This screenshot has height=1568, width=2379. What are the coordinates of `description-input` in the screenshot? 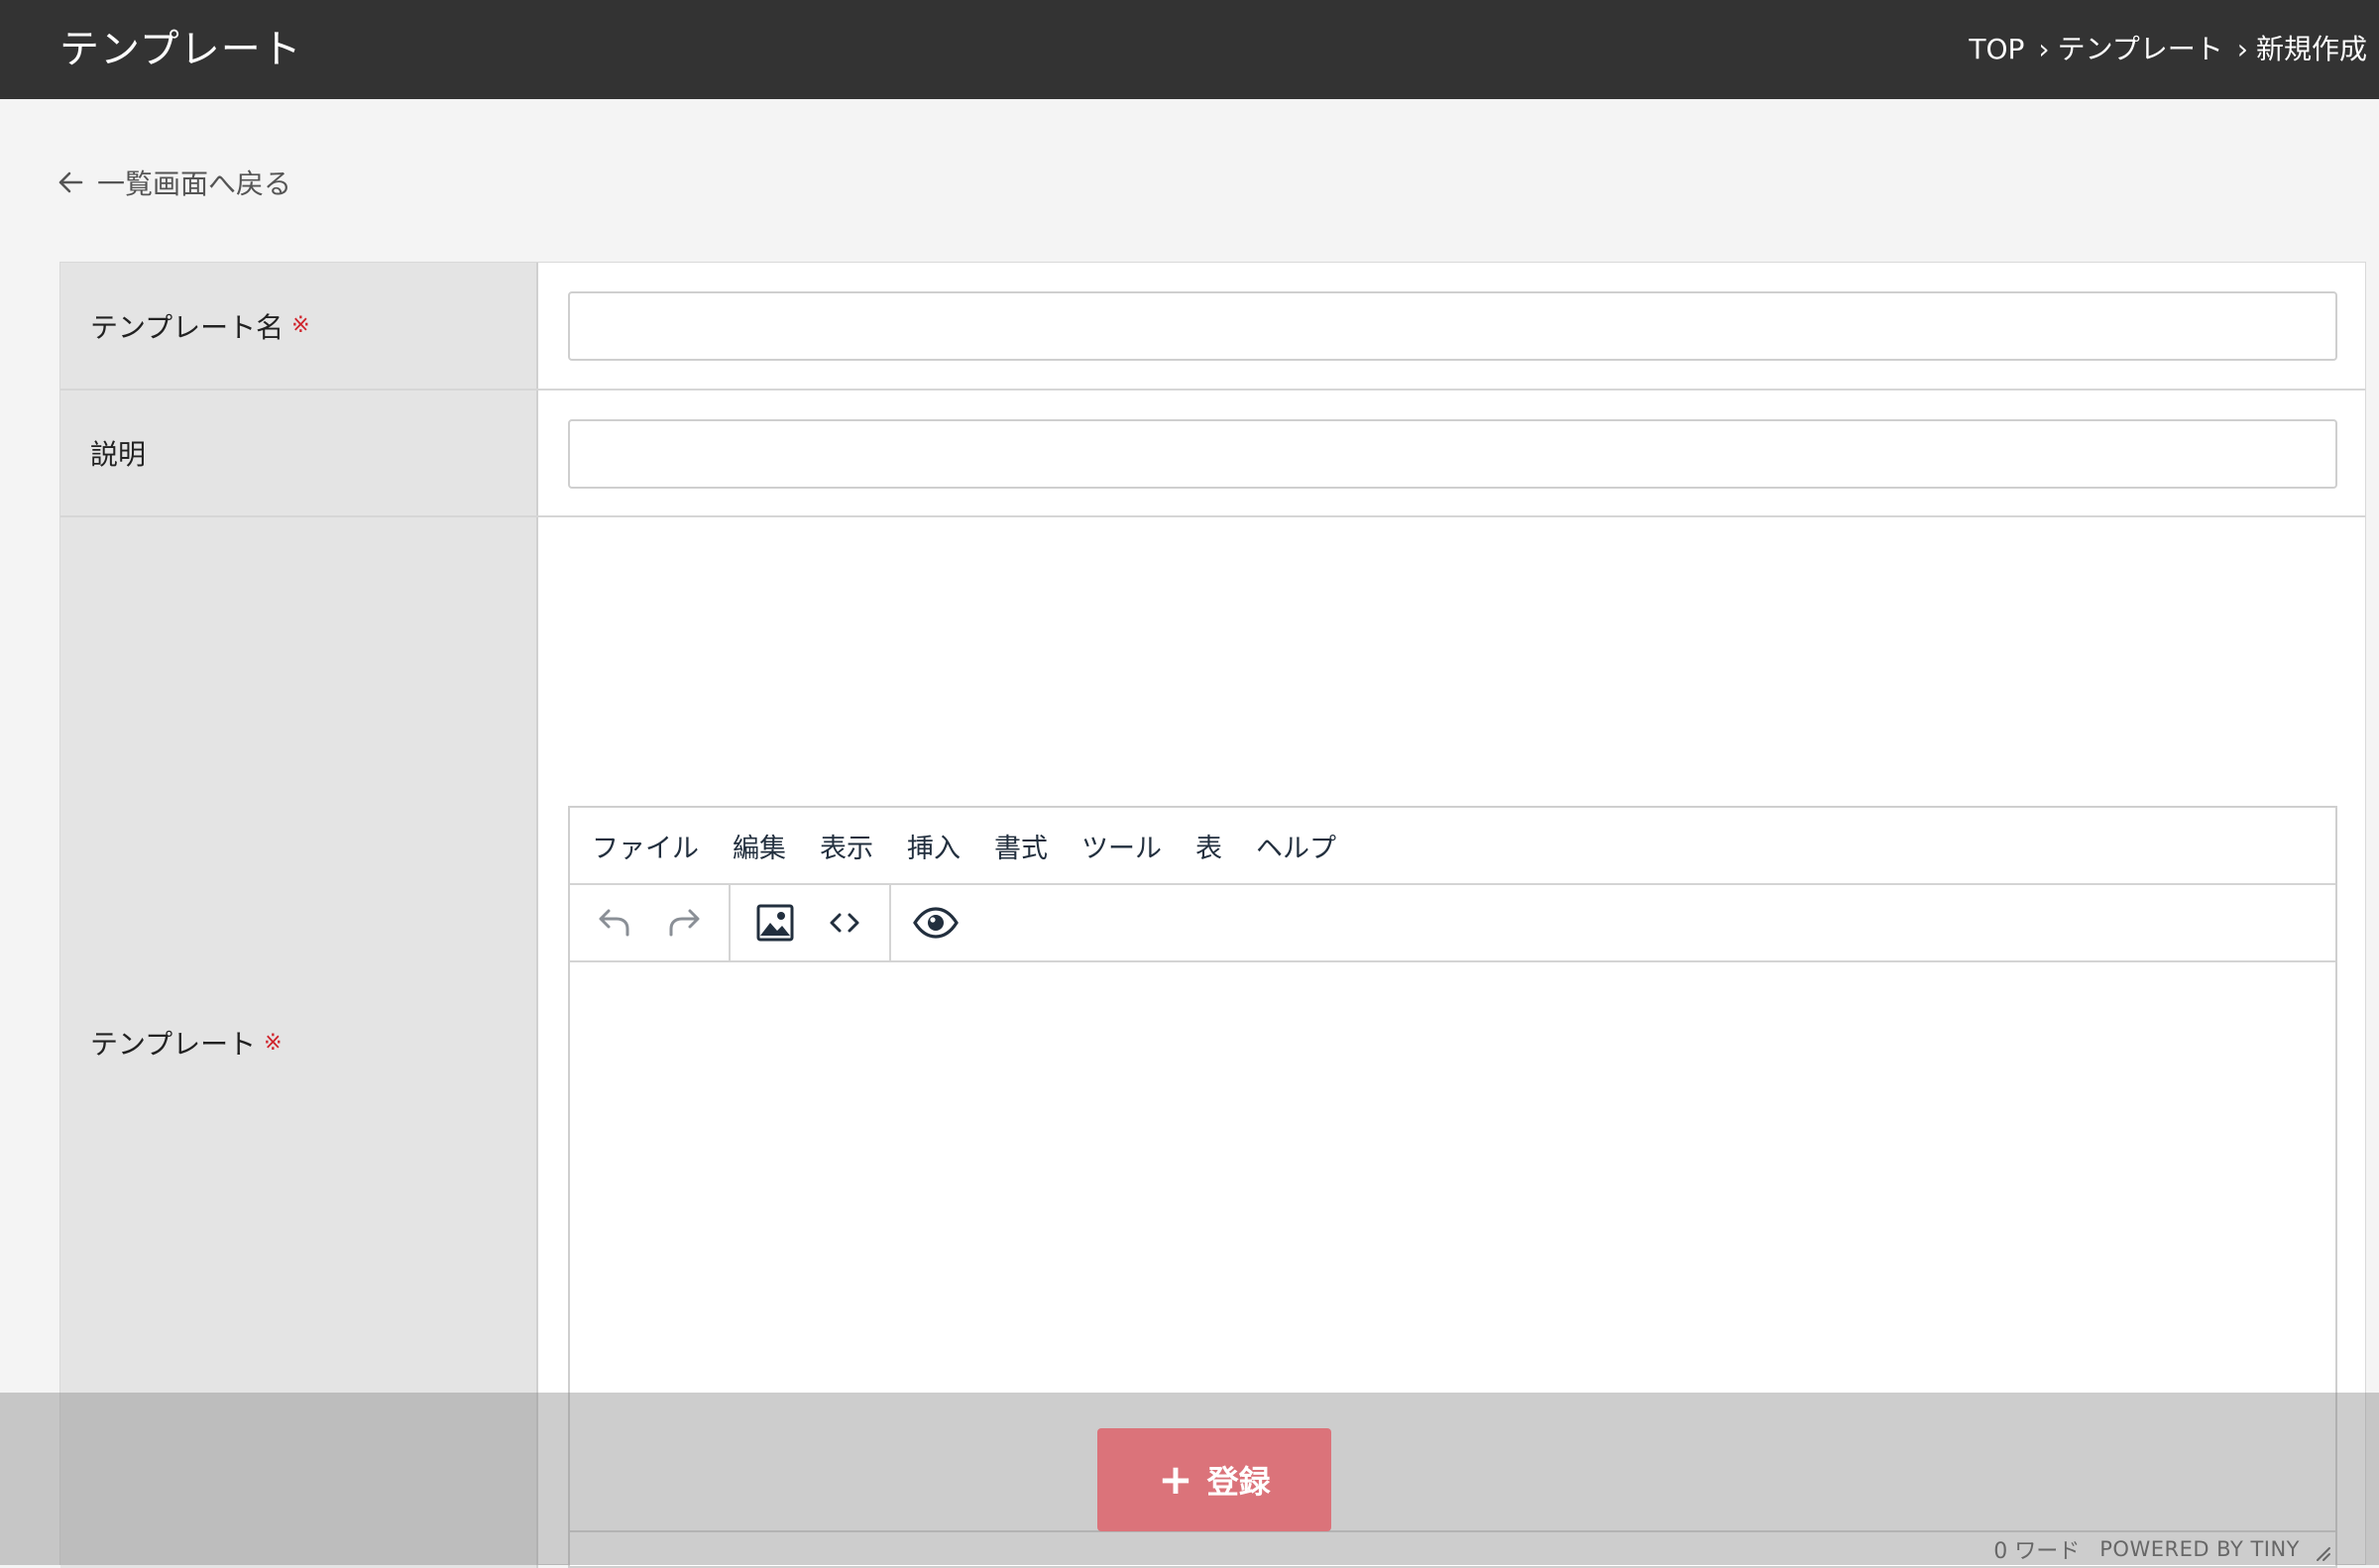 It's located at (1452, 454).